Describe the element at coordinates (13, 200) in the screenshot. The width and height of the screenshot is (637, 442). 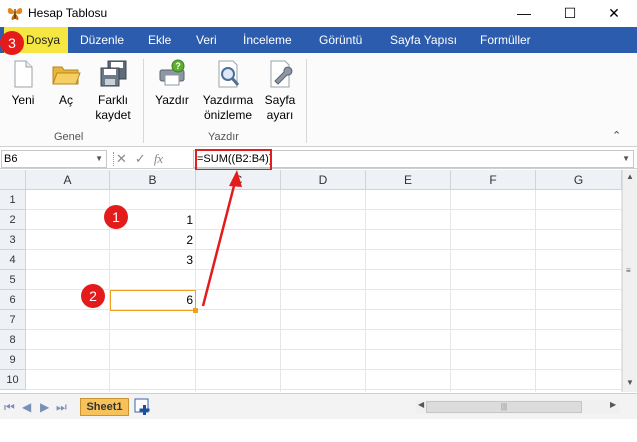
I see `row-header-1: 1` at that location.